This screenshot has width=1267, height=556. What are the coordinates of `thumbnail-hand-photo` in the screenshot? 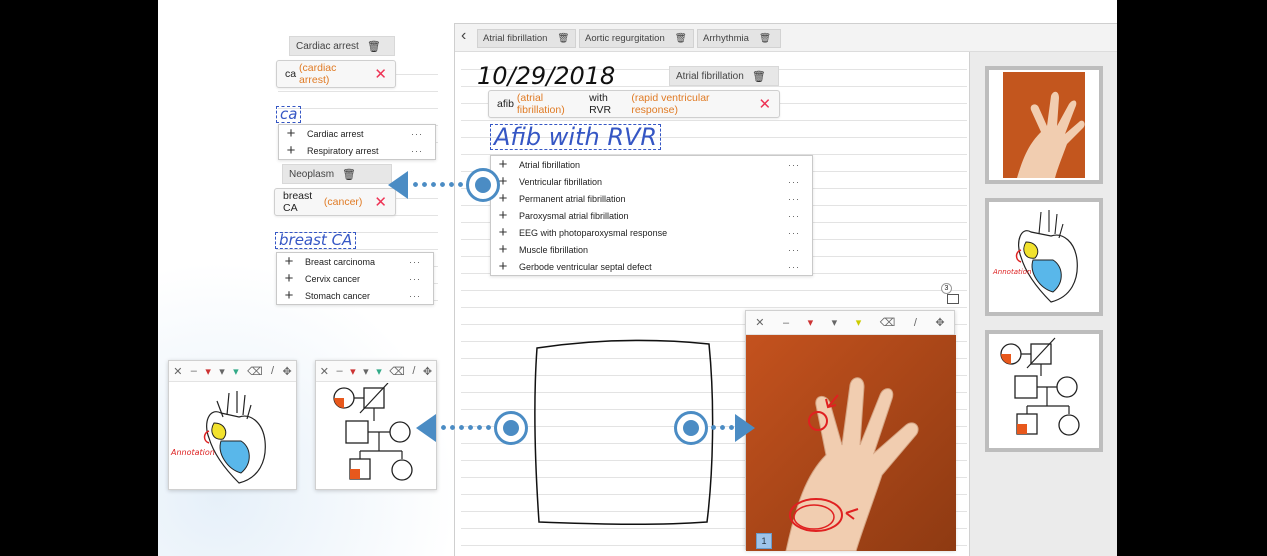 It's located at (1044, 125).